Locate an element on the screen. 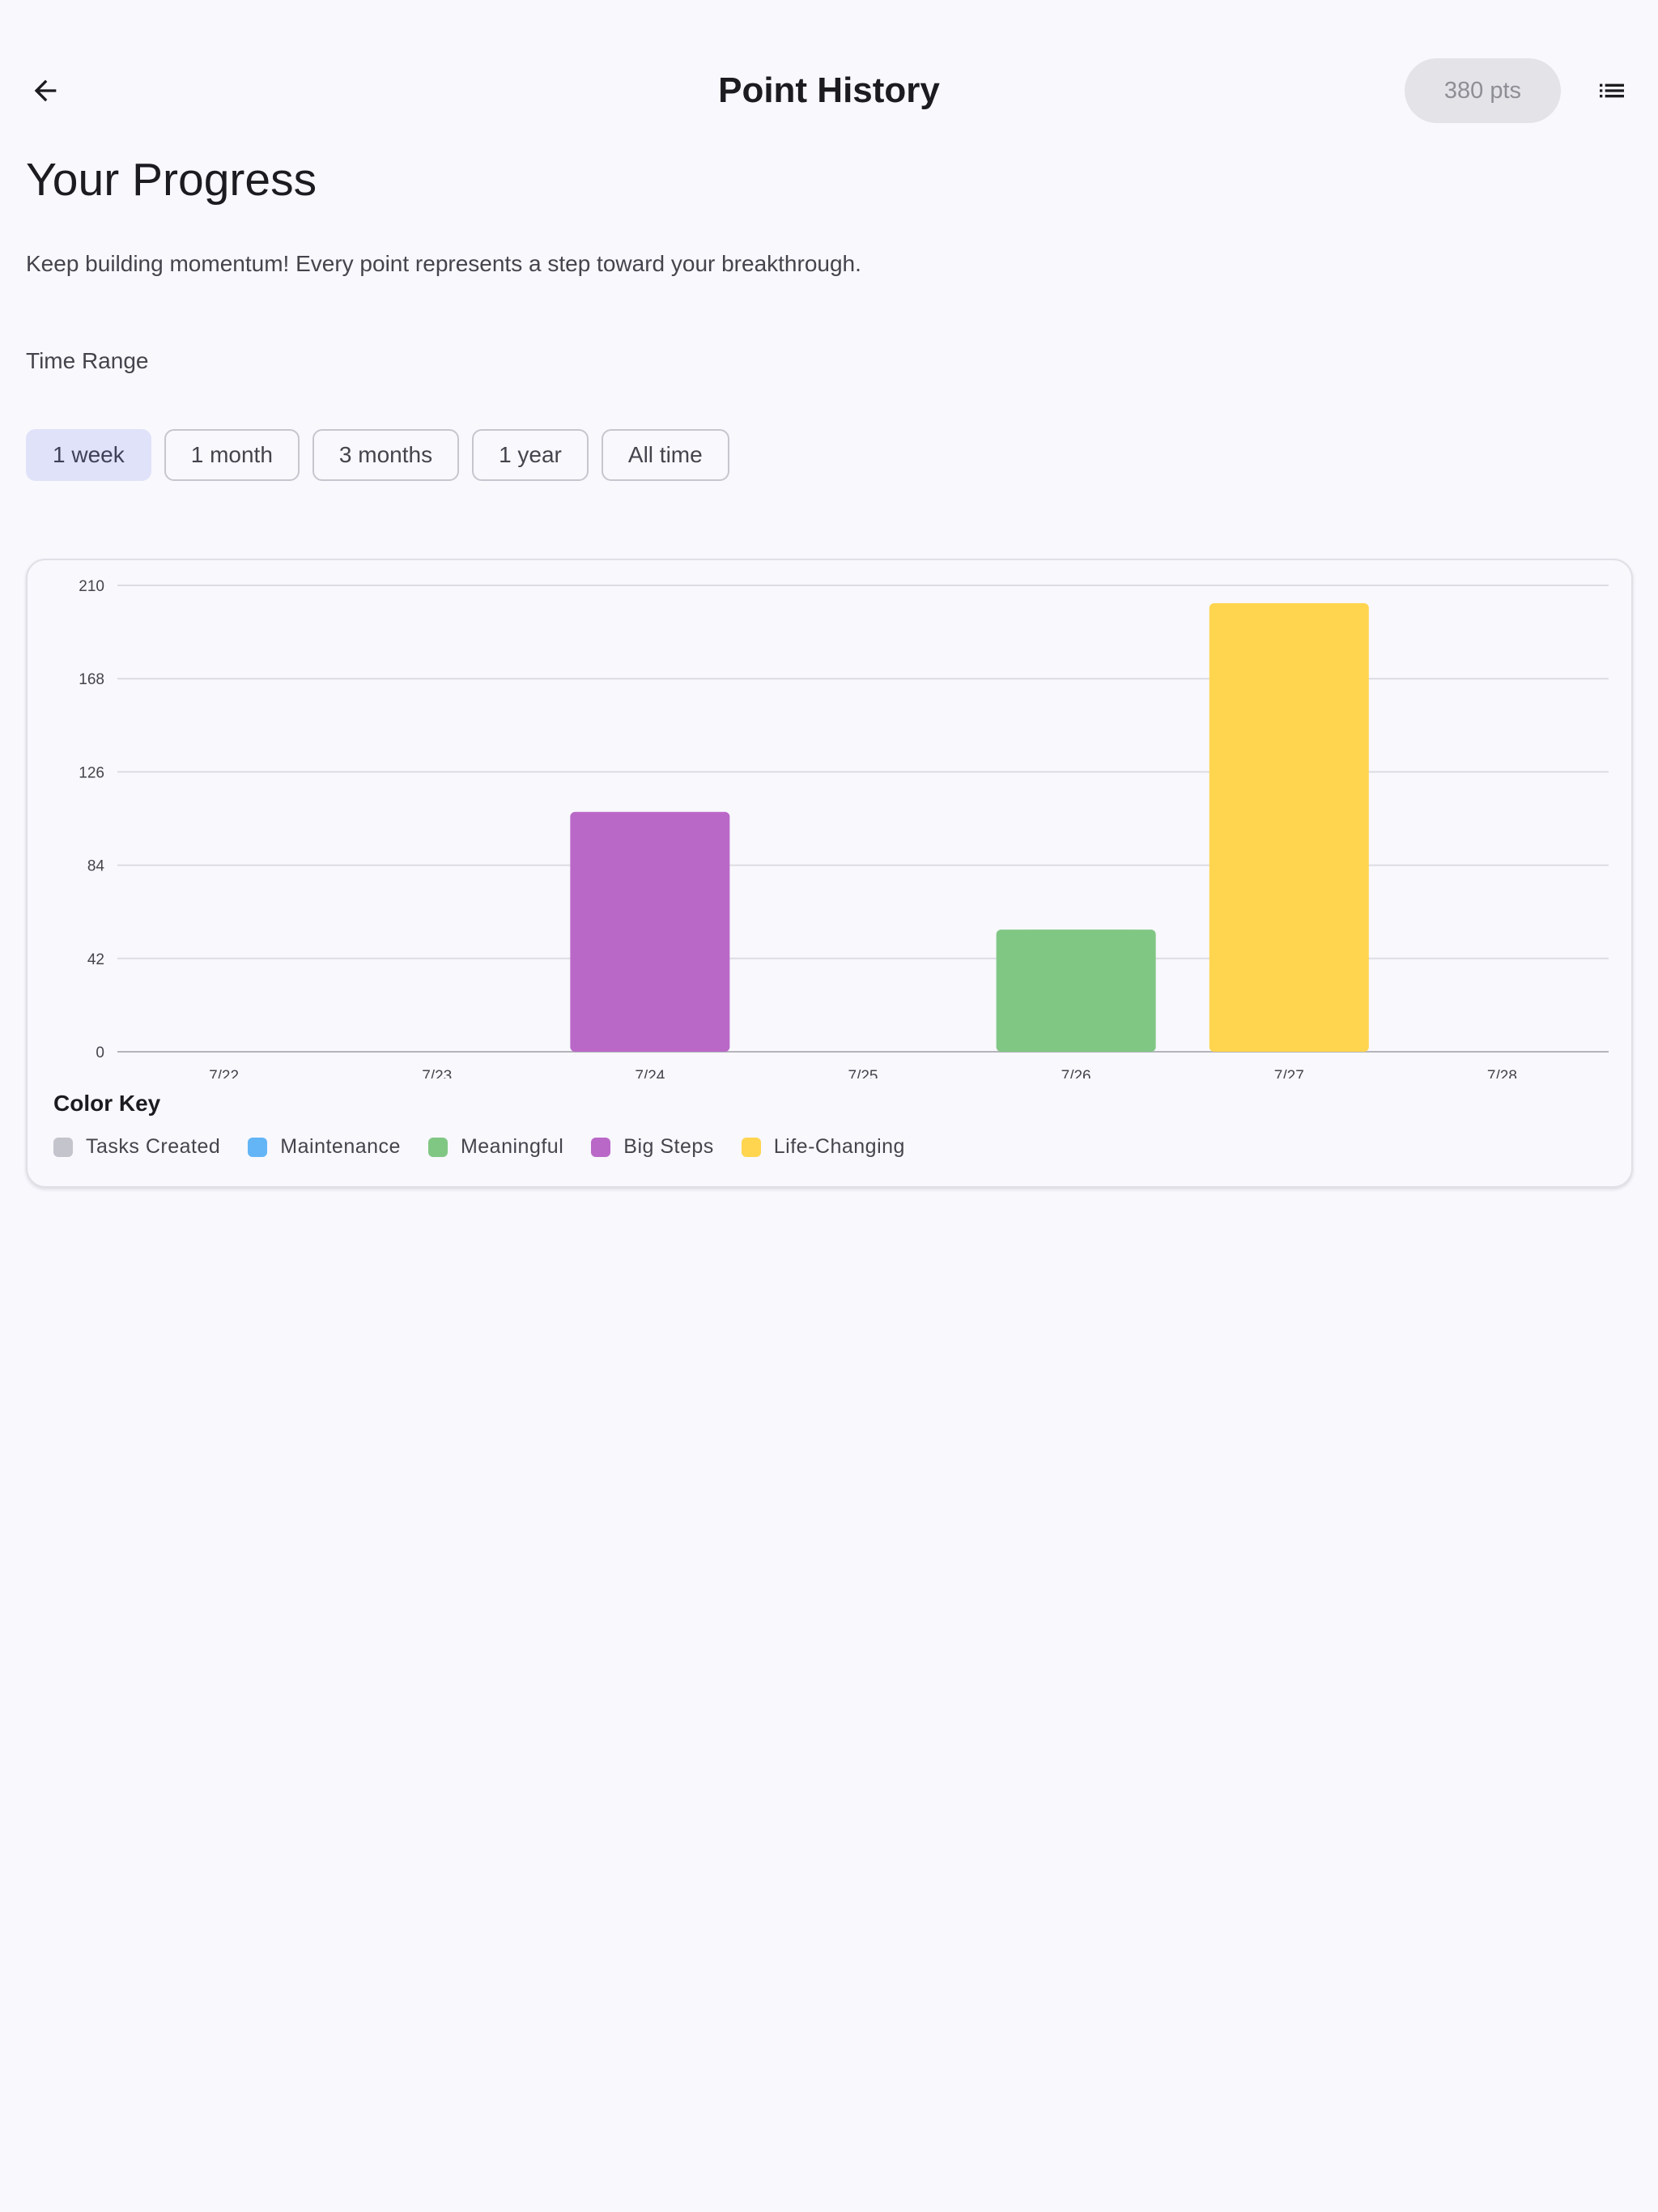  x-tick-label: 7/25 is located at coordinates (863, 1073).